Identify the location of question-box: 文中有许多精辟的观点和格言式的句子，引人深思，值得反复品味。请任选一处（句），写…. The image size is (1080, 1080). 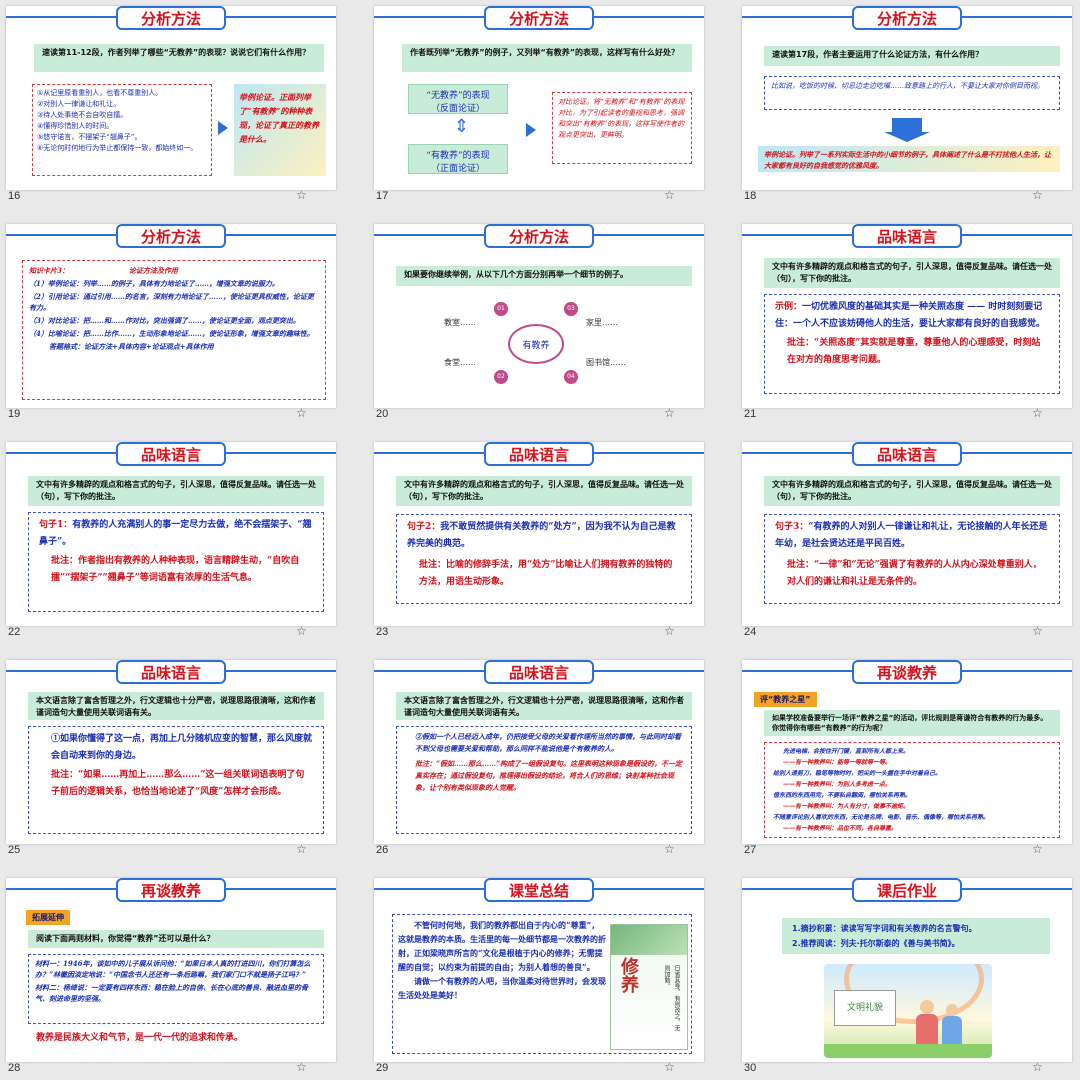
(544, 491).